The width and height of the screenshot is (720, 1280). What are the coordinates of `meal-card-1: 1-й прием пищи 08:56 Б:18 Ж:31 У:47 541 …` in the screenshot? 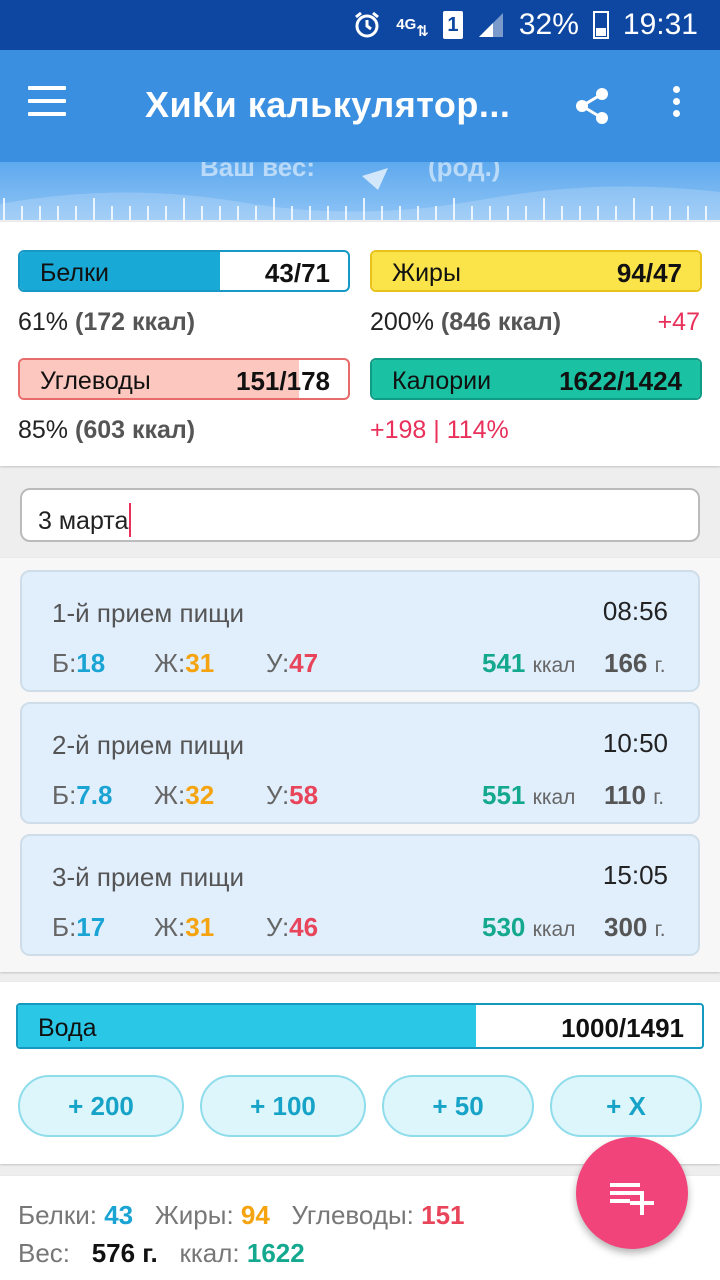 It's located at (360, 631).